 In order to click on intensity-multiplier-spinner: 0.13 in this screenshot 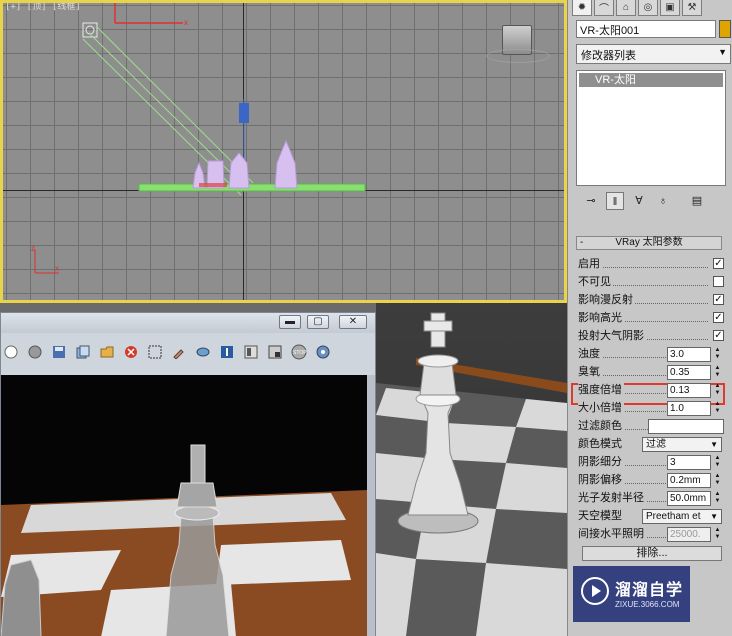, I will do `click(689, 390)`.